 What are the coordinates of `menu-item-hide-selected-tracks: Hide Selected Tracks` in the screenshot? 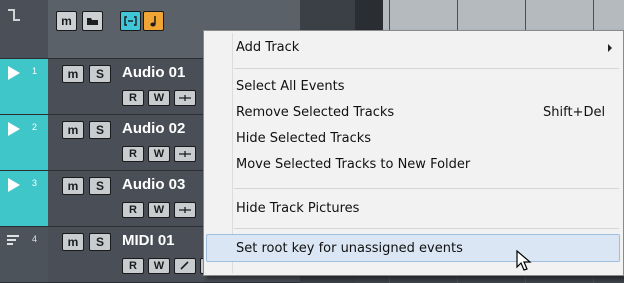 It's located at (413, 139).